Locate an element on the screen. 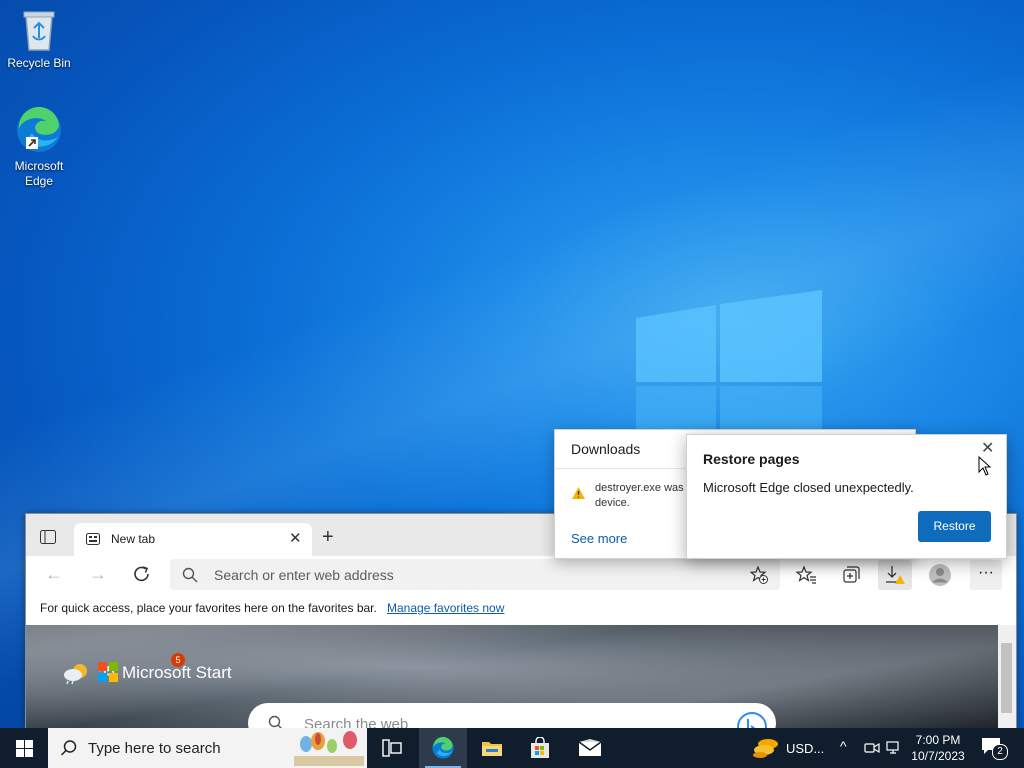 This screenshot has height=768, width=1024. warning-icon is located at coordinates (578, 493).